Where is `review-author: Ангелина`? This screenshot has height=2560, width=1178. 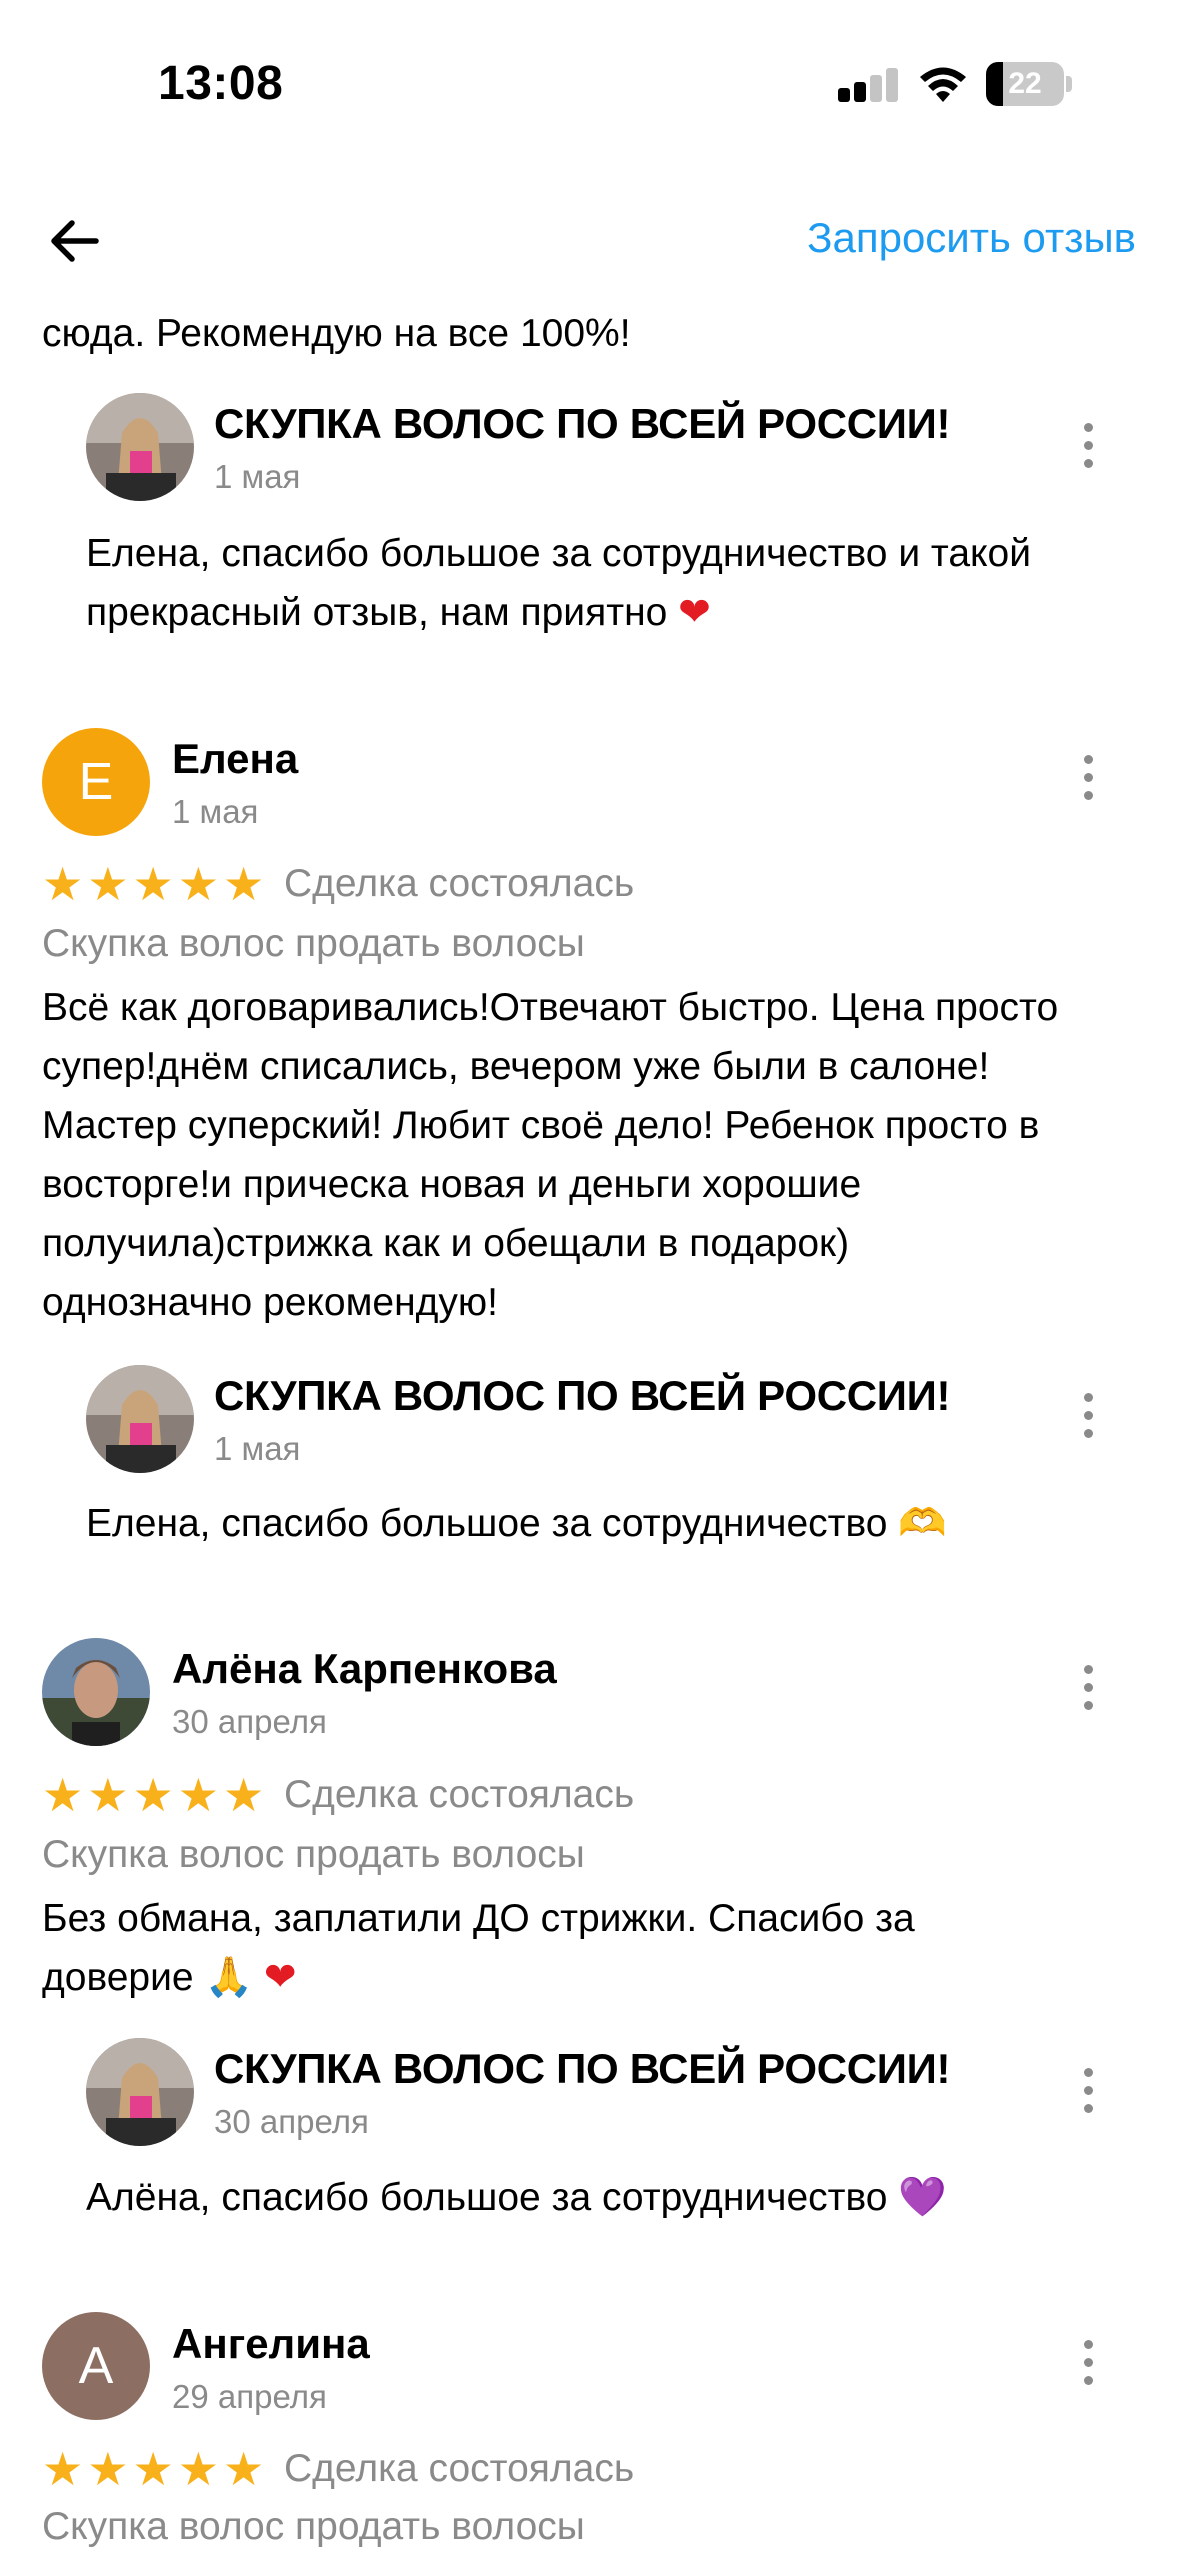
review-author: Ангелина is located at coordinates (271, 2343).